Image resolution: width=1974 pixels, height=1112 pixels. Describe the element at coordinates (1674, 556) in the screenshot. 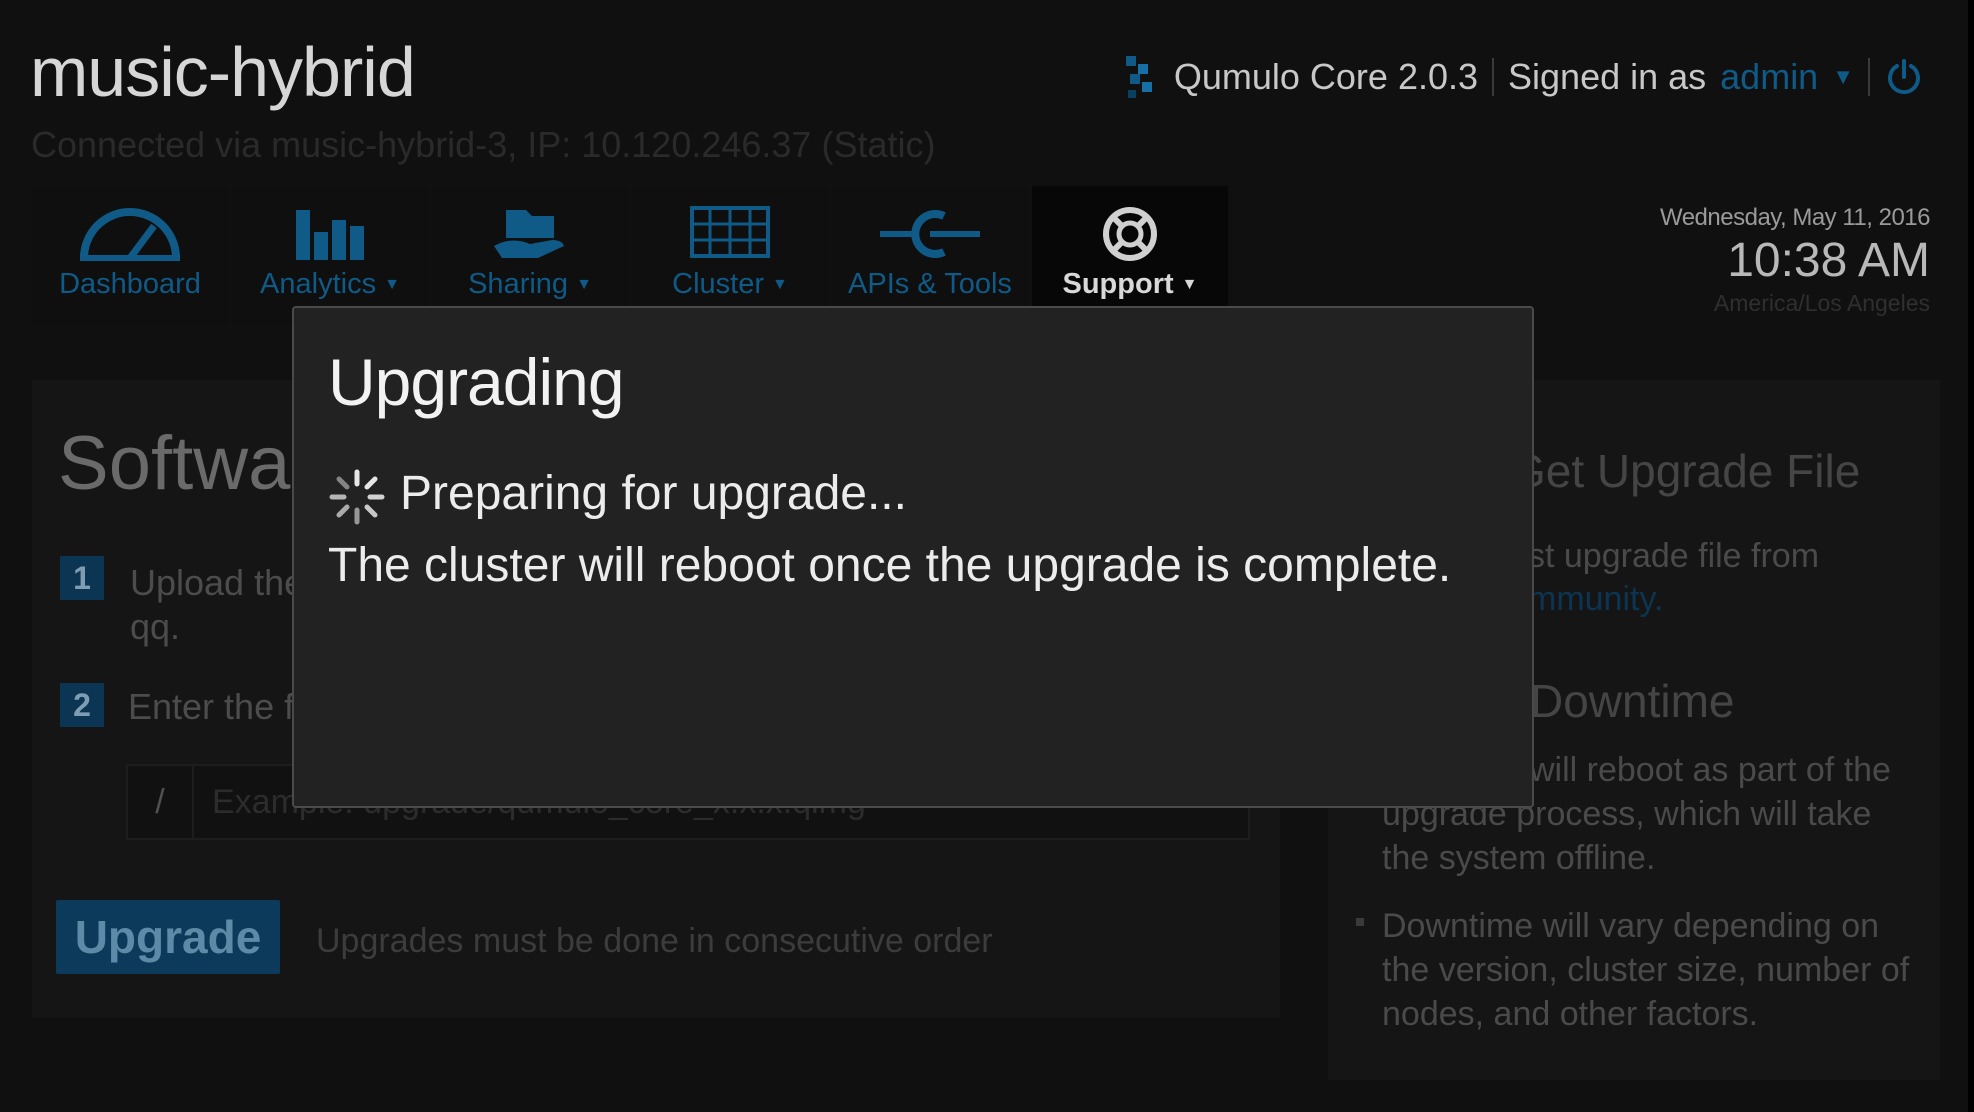

I see `section-text: st upgrade file from` at that location.